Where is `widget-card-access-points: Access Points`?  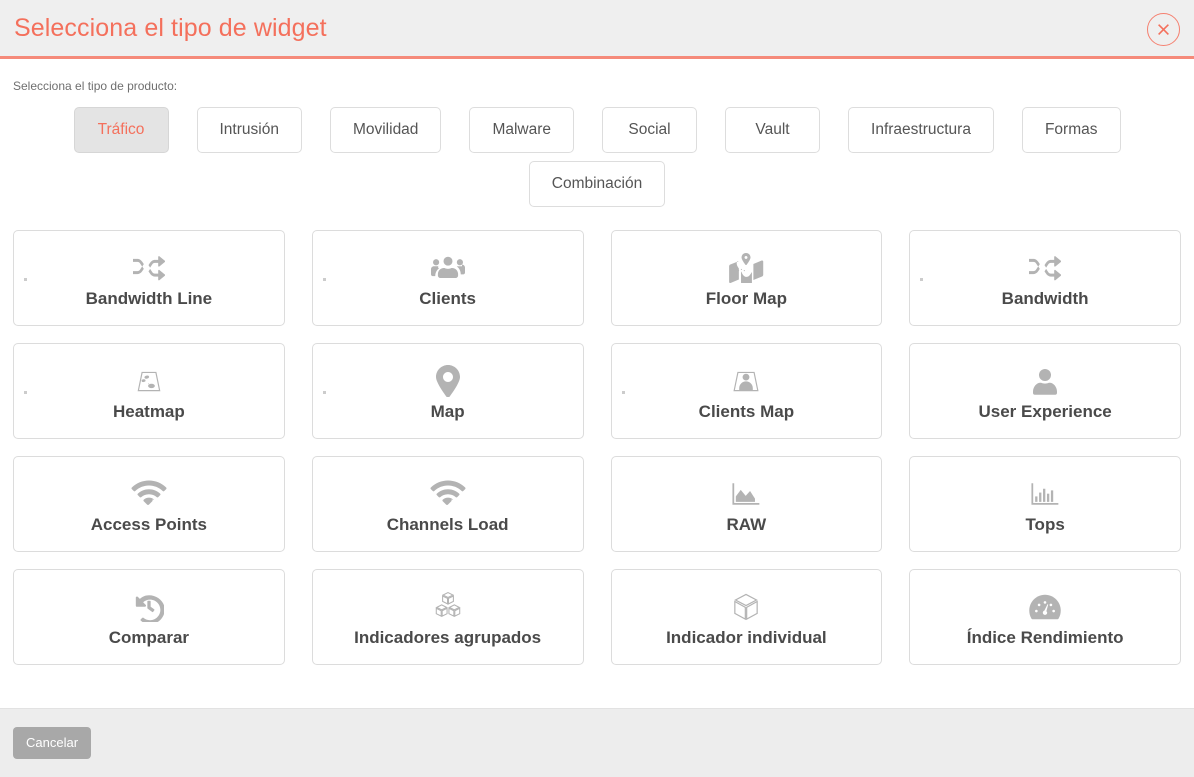
widget-card-access-points: Access Points is located at coordinates (149, 504).